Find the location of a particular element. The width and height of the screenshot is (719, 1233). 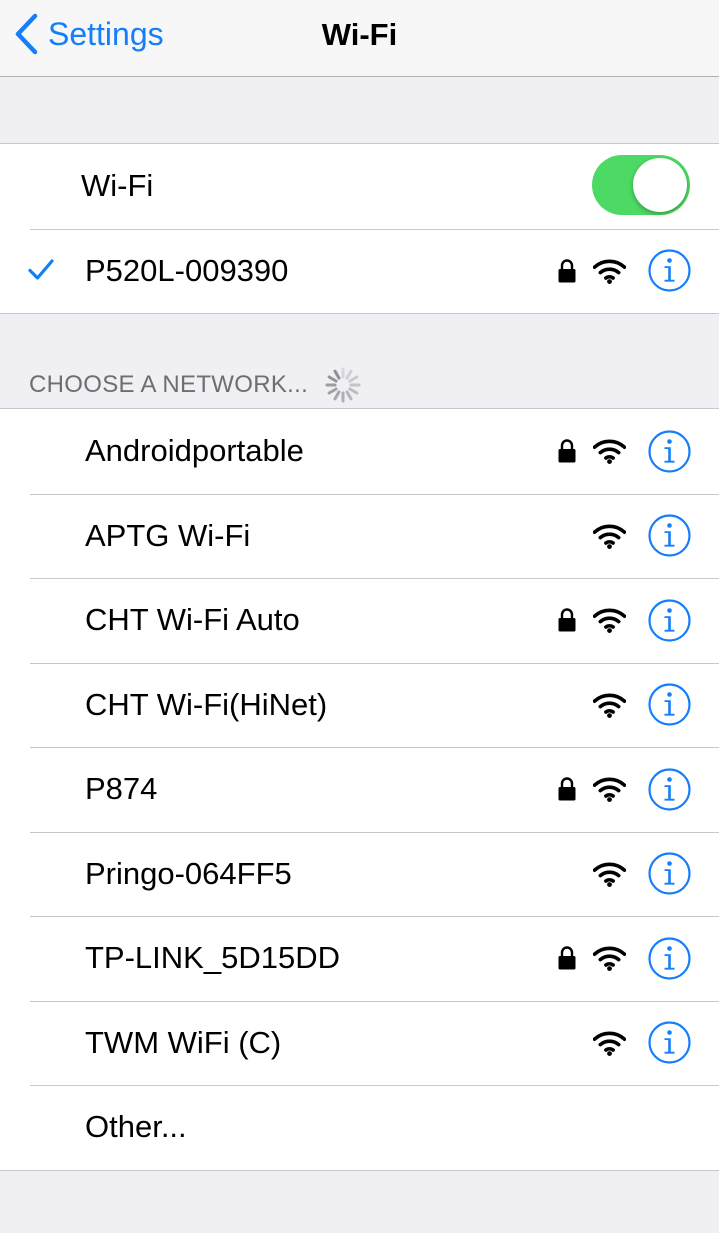

network-name: TWM WiFi (C) is located at coordinates (183, 1042).